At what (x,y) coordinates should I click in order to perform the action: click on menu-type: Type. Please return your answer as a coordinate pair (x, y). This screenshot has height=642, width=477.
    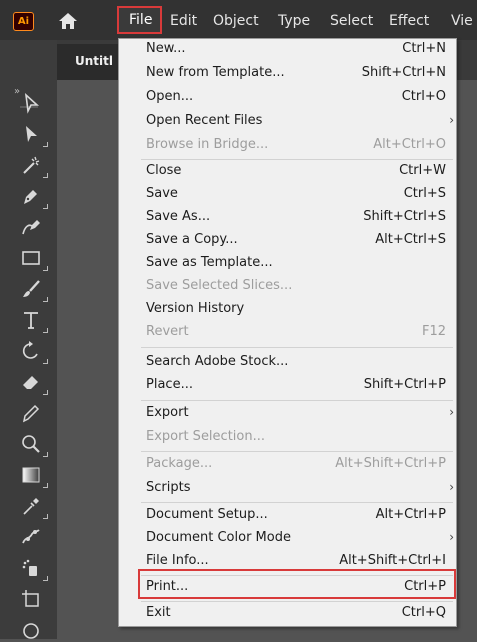
    Looking at the image, I should click on (294, 21).